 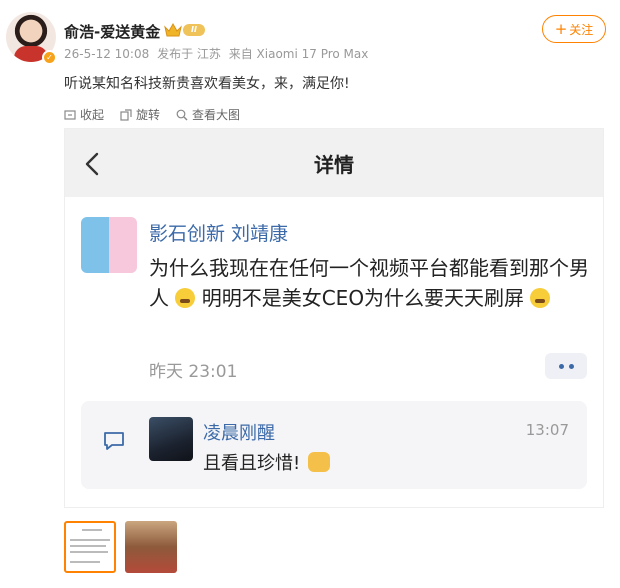 I want to click on post-timestamp: 26-5-12 10:08, so click(x=107, y=54).